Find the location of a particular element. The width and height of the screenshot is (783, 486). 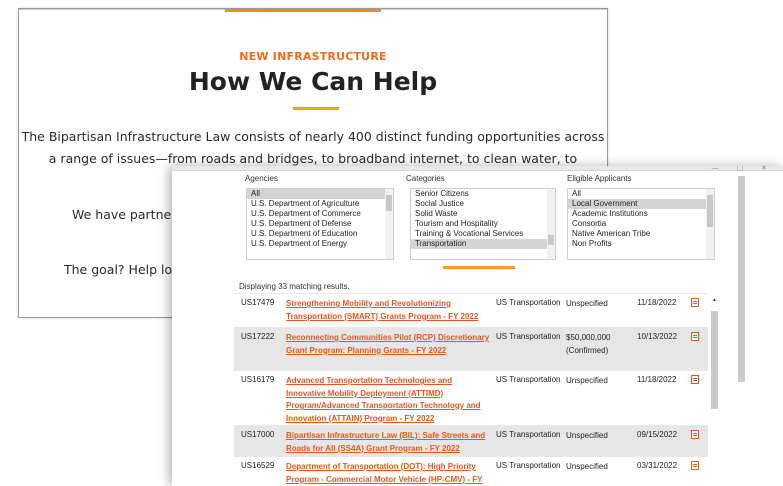

results-scrollbar: ▲ is located at coordinates (714, 388).